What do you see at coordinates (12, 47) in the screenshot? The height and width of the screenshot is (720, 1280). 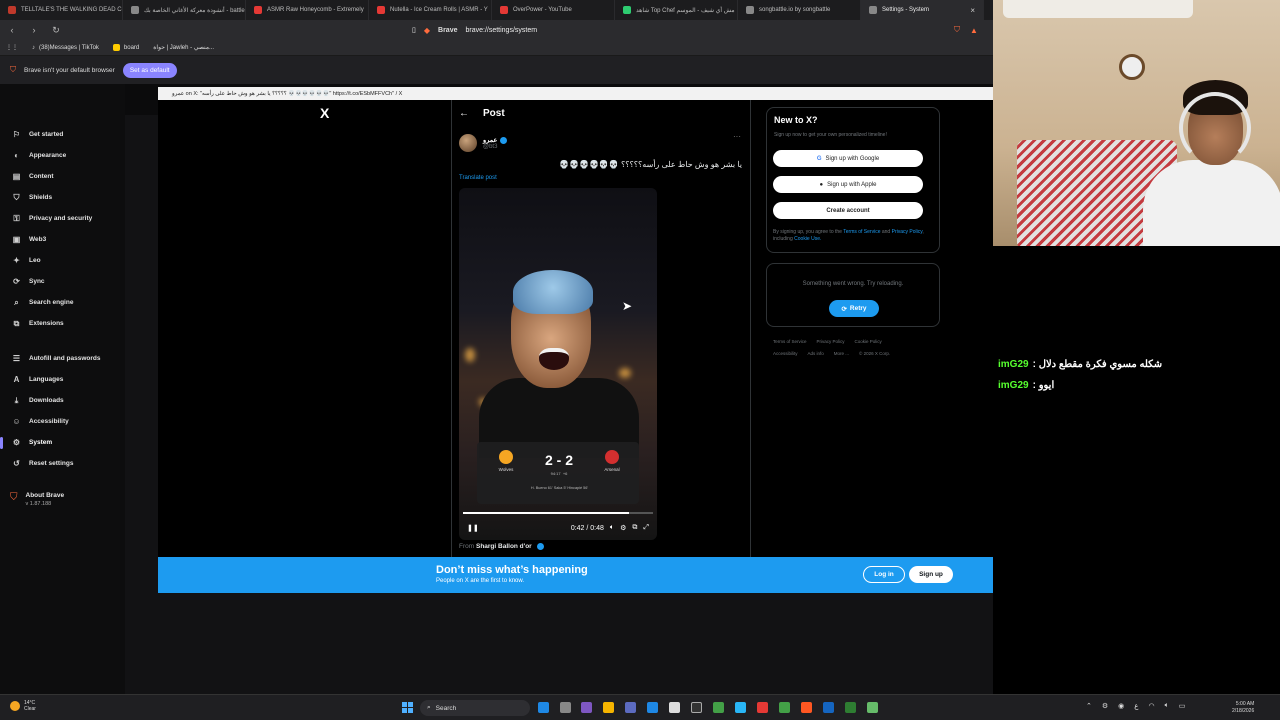 I see `apps-icon: ⋮⋮` at bounding box center [12, 47].